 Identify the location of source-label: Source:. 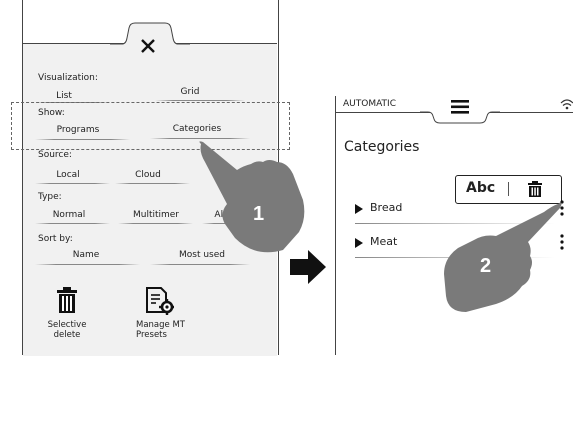
(55, 155).